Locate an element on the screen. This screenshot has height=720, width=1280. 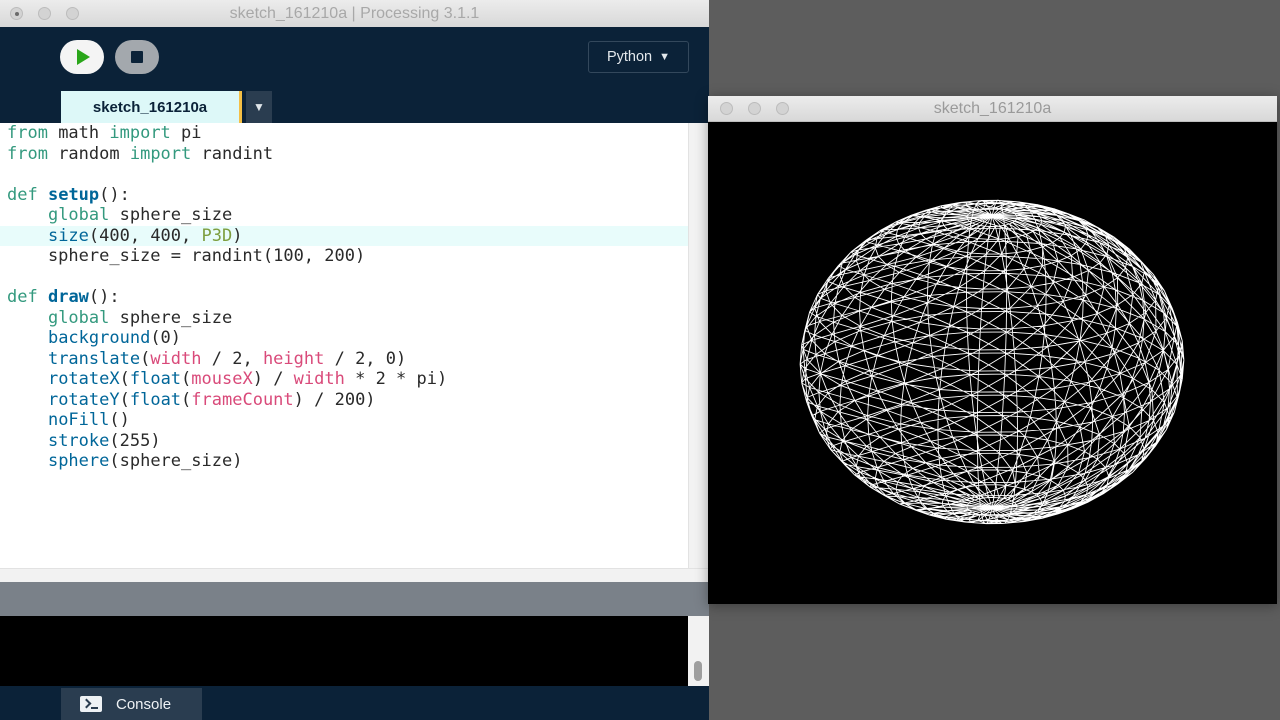
console-tab: Console is located at coordinates (131, 704).